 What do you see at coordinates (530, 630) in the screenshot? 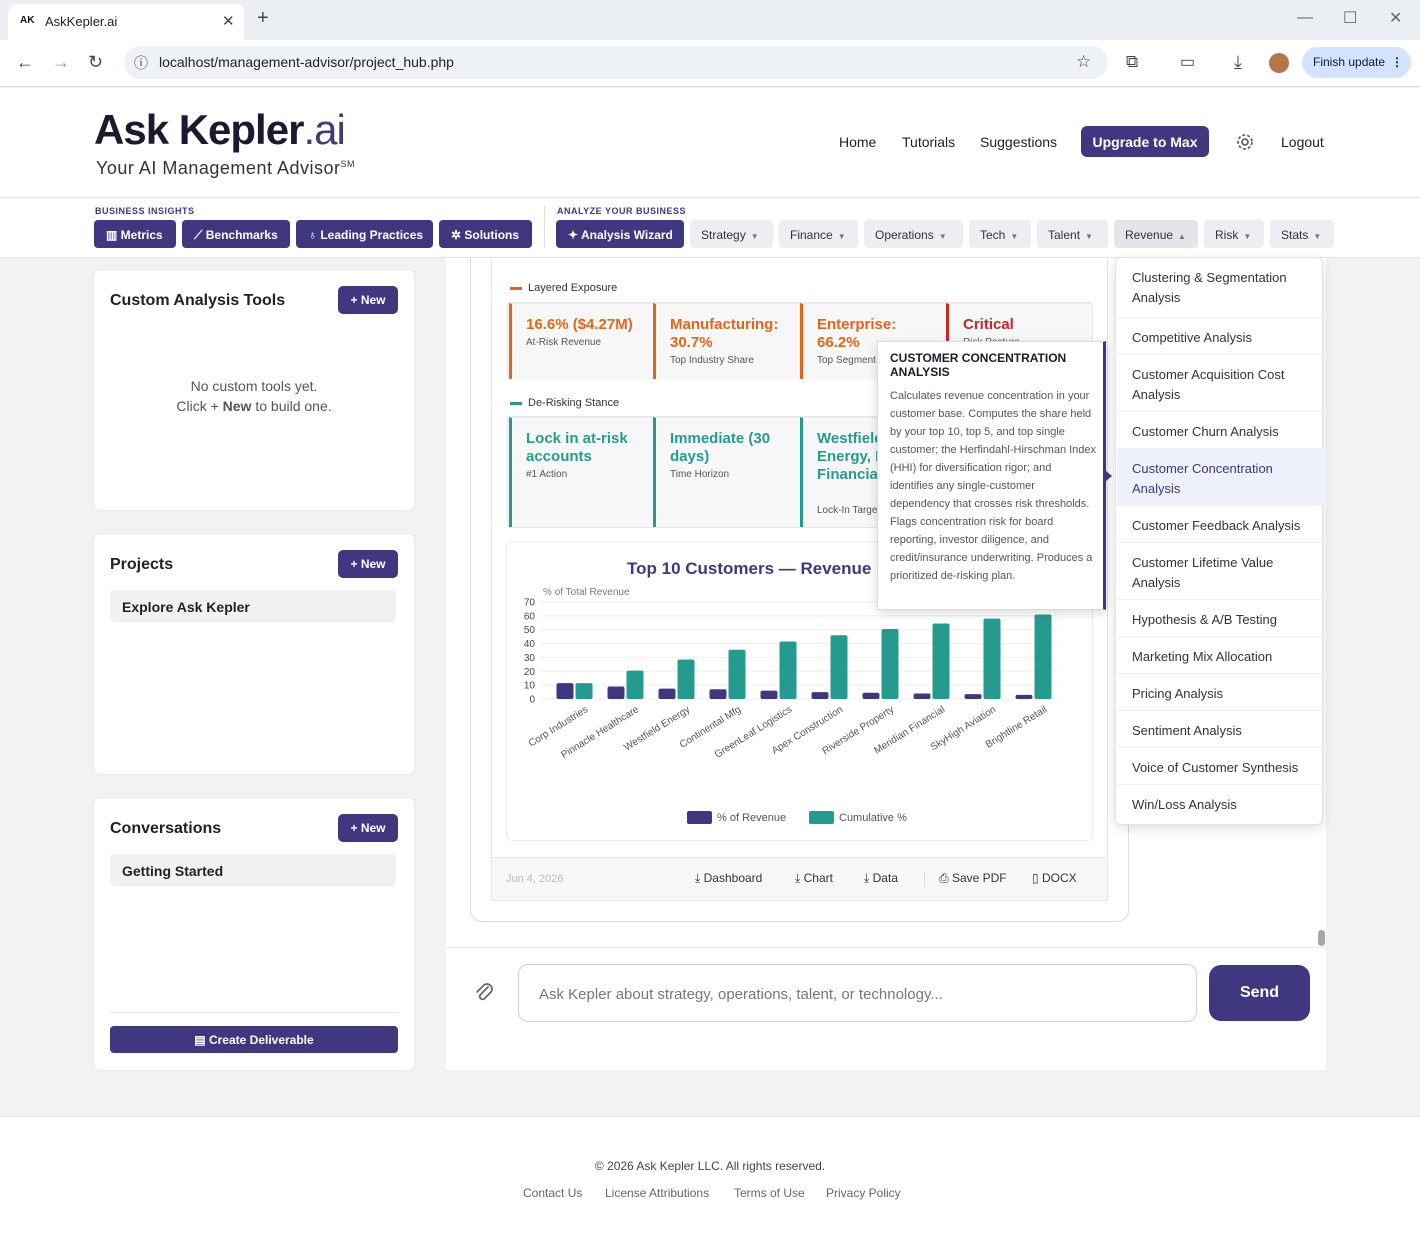
I see `y-tick-label: 50` at bounding box center [530, 630].